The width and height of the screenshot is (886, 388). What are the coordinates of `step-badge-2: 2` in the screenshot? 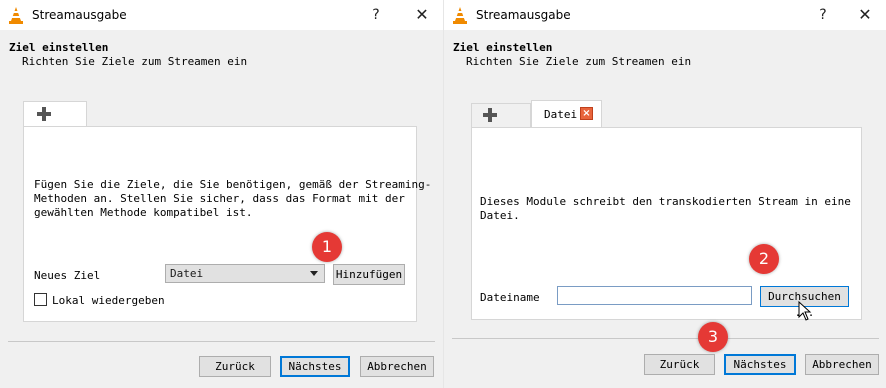 It's located at (764, 259).